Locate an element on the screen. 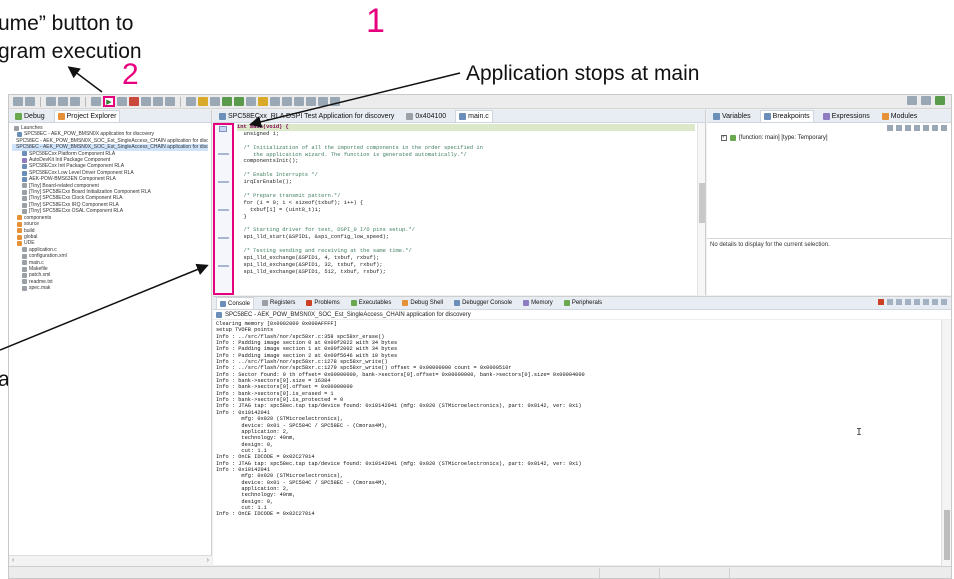 Image resolution: width=954 pixels, height=579 pixels. breakpoint-row: ✓ [function: main] [type: Temporary] is located at coordinates (829, 137).